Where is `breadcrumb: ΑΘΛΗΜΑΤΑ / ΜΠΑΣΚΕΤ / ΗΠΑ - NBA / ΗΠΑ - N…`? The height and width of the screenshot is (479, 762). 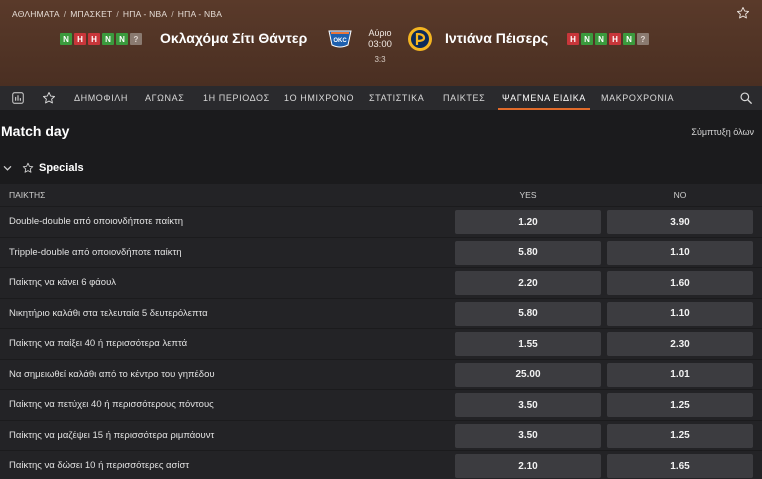
breadcrumb: ΑΘΛΗΜΑΤΑ / ΜΠΑΣΚΕΤ / ΗΠΑ - NBA / ΗΠΑ - N… is located at coordinates (117, 14).